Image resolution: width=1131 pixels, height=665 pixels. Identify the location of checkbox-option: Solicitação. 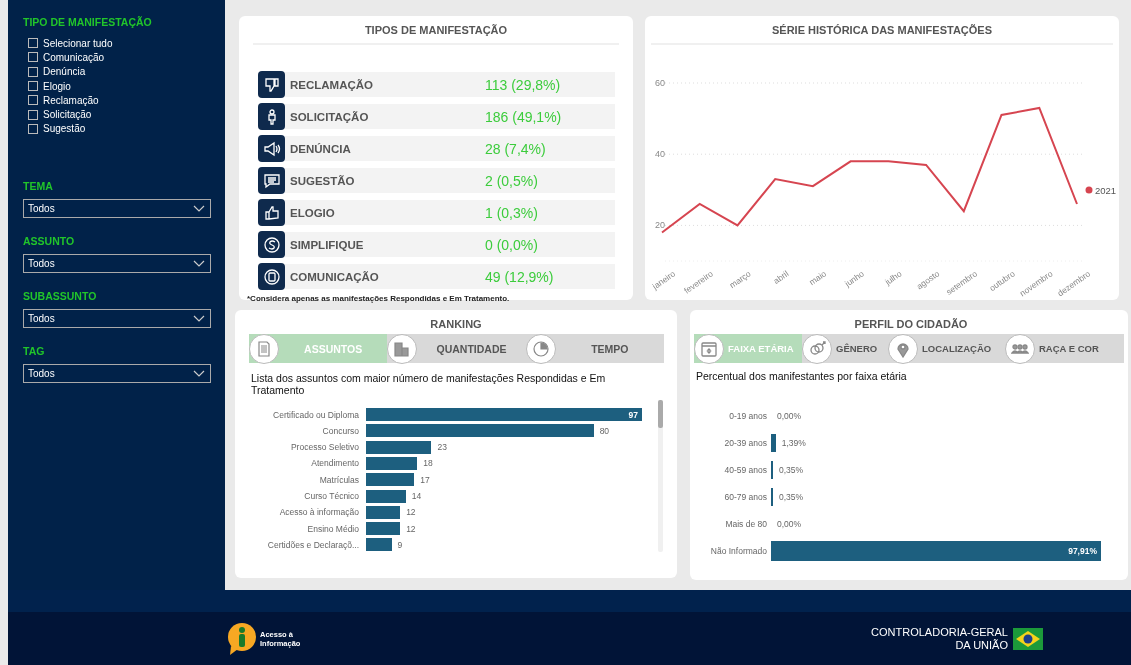
(119, 114).